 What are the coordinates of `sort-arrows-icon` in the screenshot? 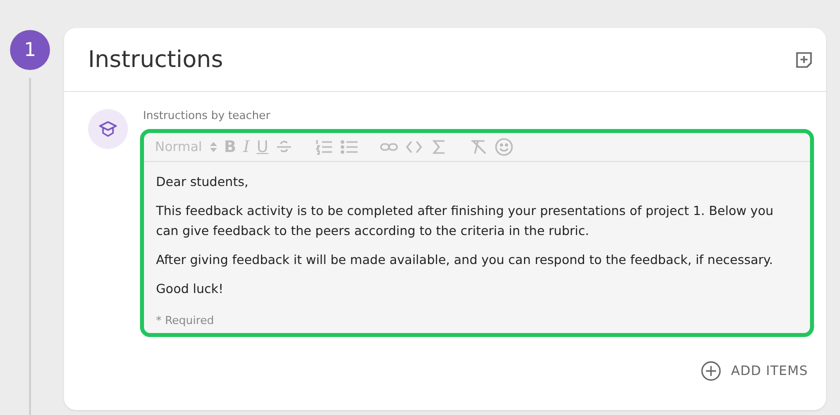 It's located at (214, 147).